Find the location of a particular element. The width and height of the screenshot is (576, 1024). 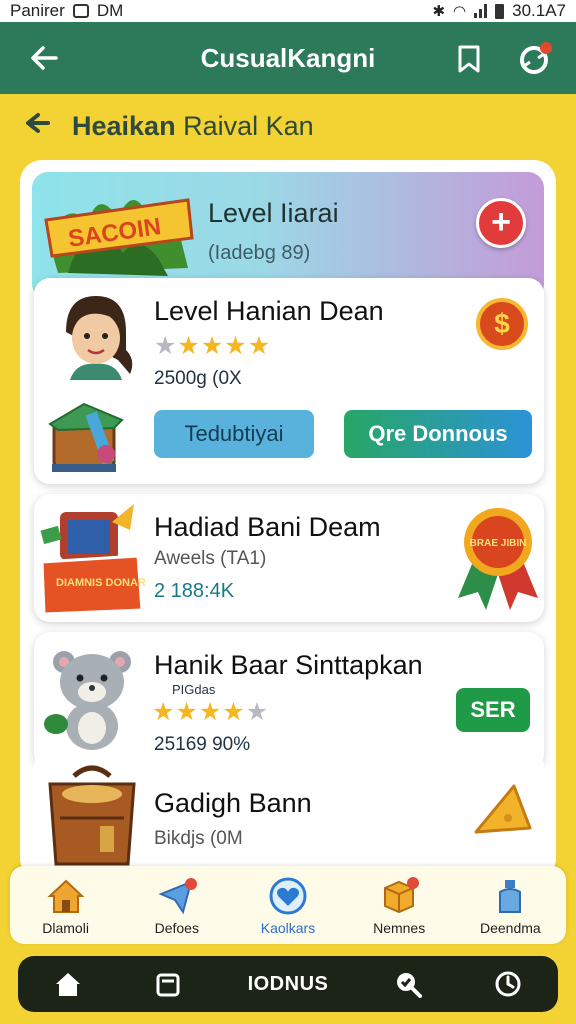

crate-icon is located at coordinates (92, 815).